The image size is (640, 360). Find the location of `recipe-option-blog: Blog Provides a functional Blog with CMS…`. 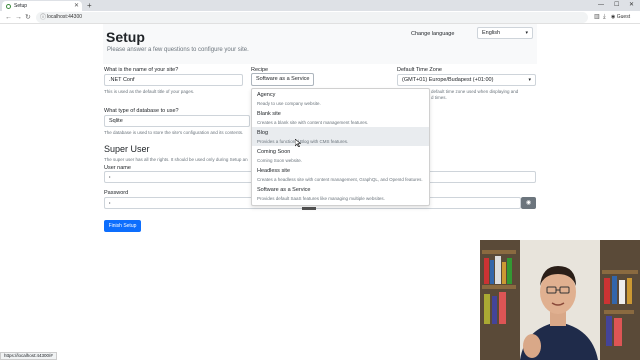

recipe-option-blog: Blog Provides a functional Blog with CMS… is located at coordinates (340, 136).